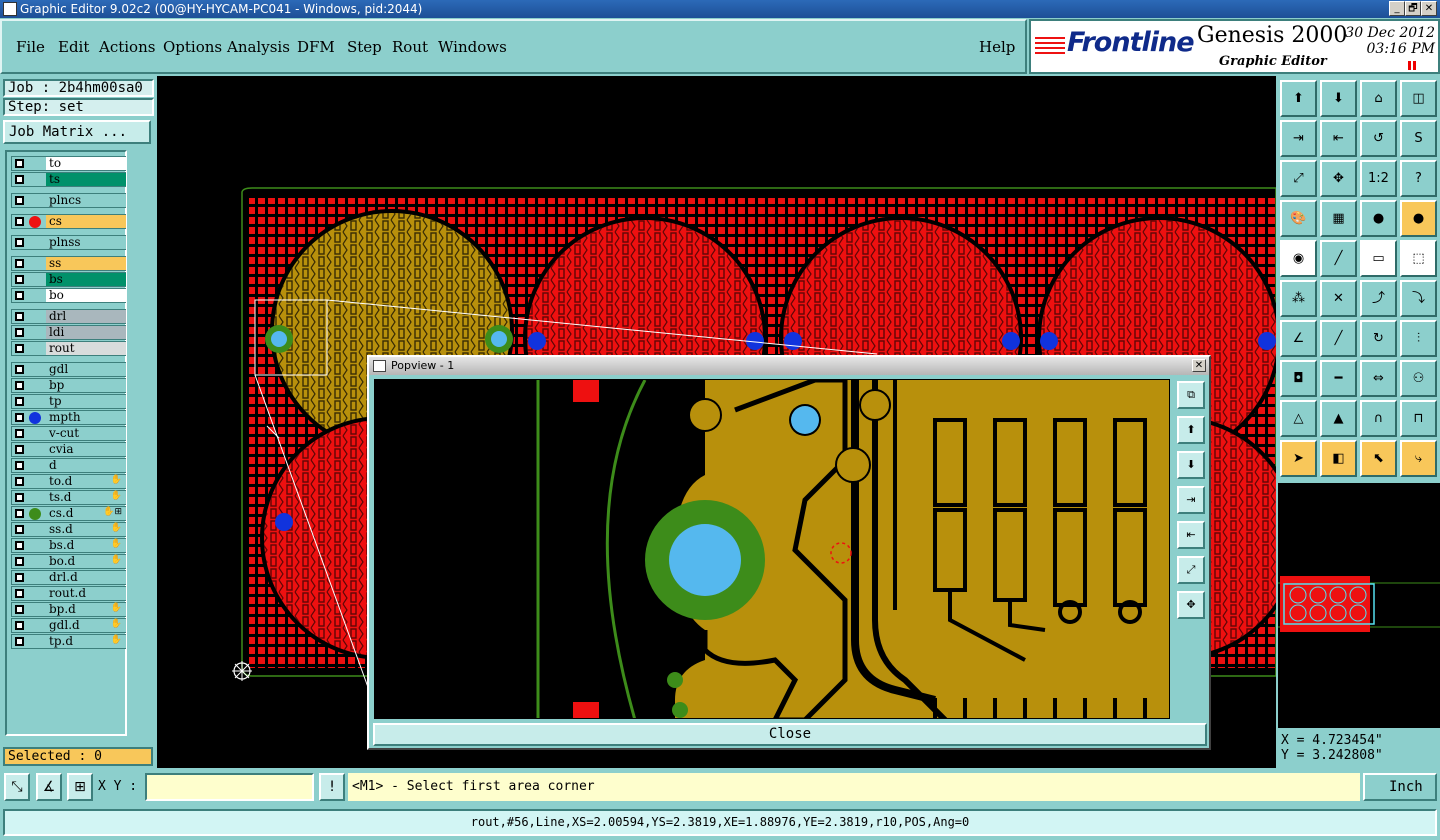 This screenshot has width=1440, height=840. I want to click on arc-icon: ↻, so click(1378, 338).